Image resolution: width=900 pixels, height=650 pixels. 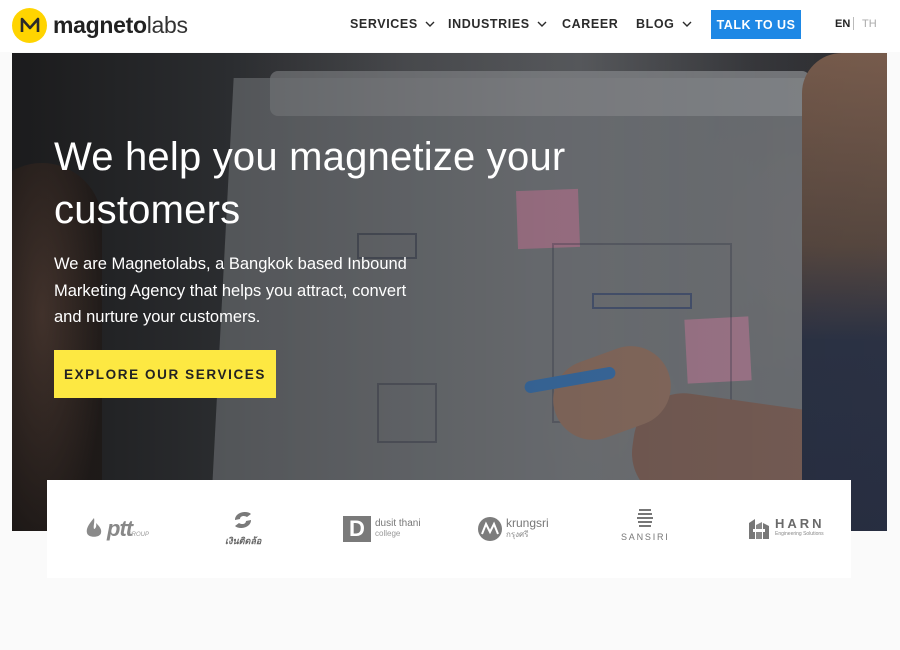 What do you see at coordinates (384, 24) in the screenshot?
I see `nav-services-label: SERVICES` at bounding box center [384, 24].